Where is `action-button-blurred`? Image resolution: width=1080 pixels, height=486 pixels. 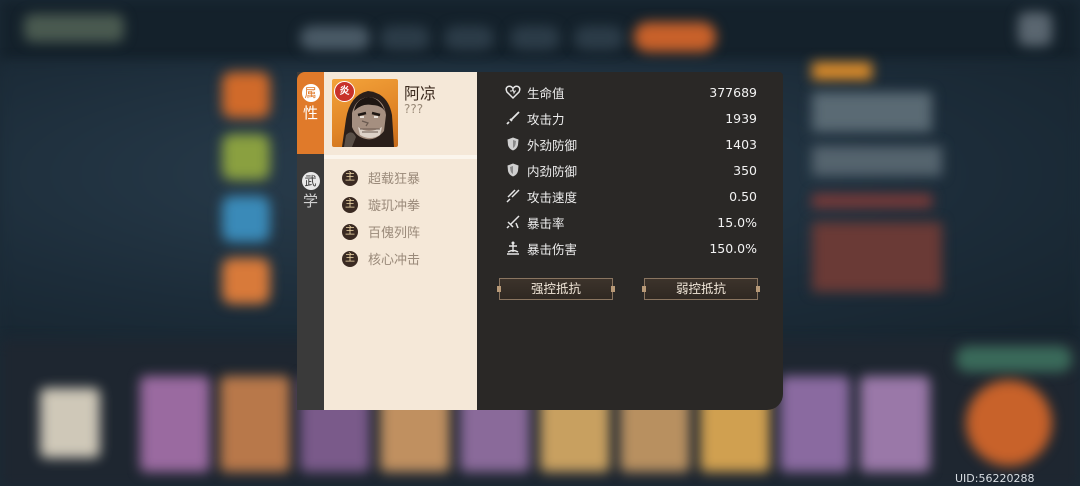
action-button-blurred is located at coordinates (1009, 423).